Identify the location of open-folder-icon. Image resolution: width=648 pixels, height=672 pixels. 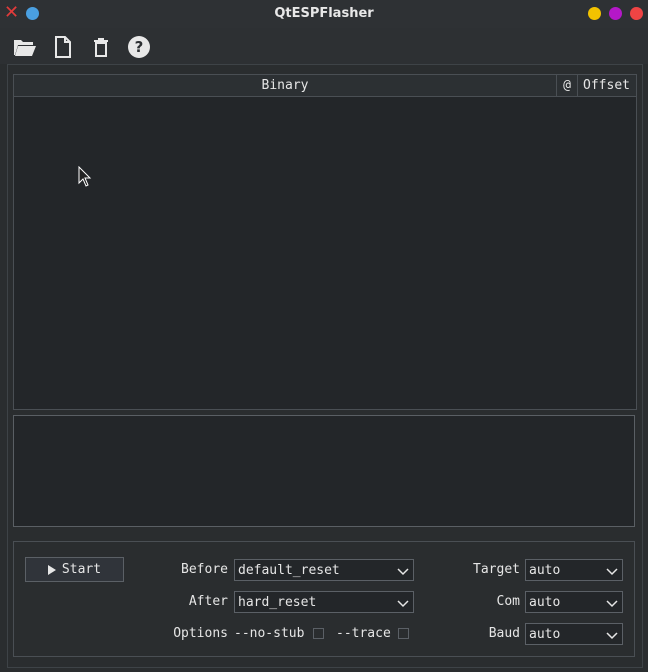
(25, 47).